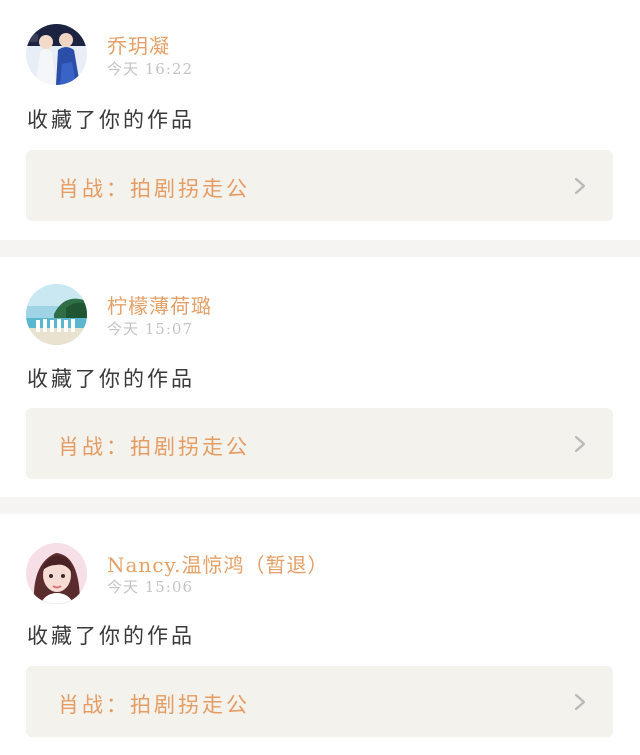 This screenshot has height=755, width=640. What do you see at coordinates (159, 304) in the screenshot?
I see `username: 柠檬薄荷璐` at bounding box center [159, 304].